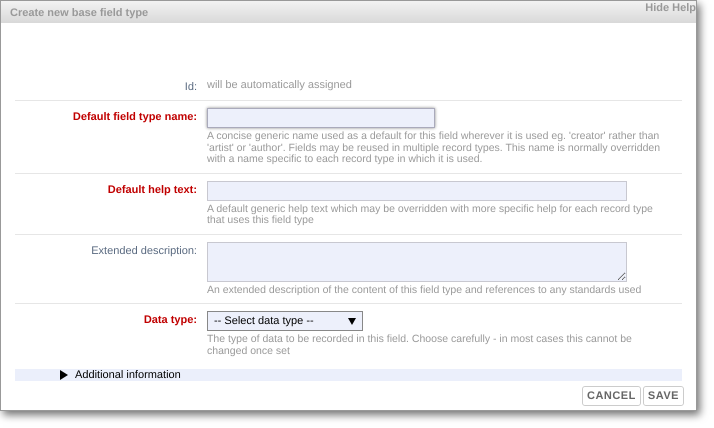 The width and height of the screenshot is (714, 428). I want to click on field-label: Extended description:, so click(143, 251).